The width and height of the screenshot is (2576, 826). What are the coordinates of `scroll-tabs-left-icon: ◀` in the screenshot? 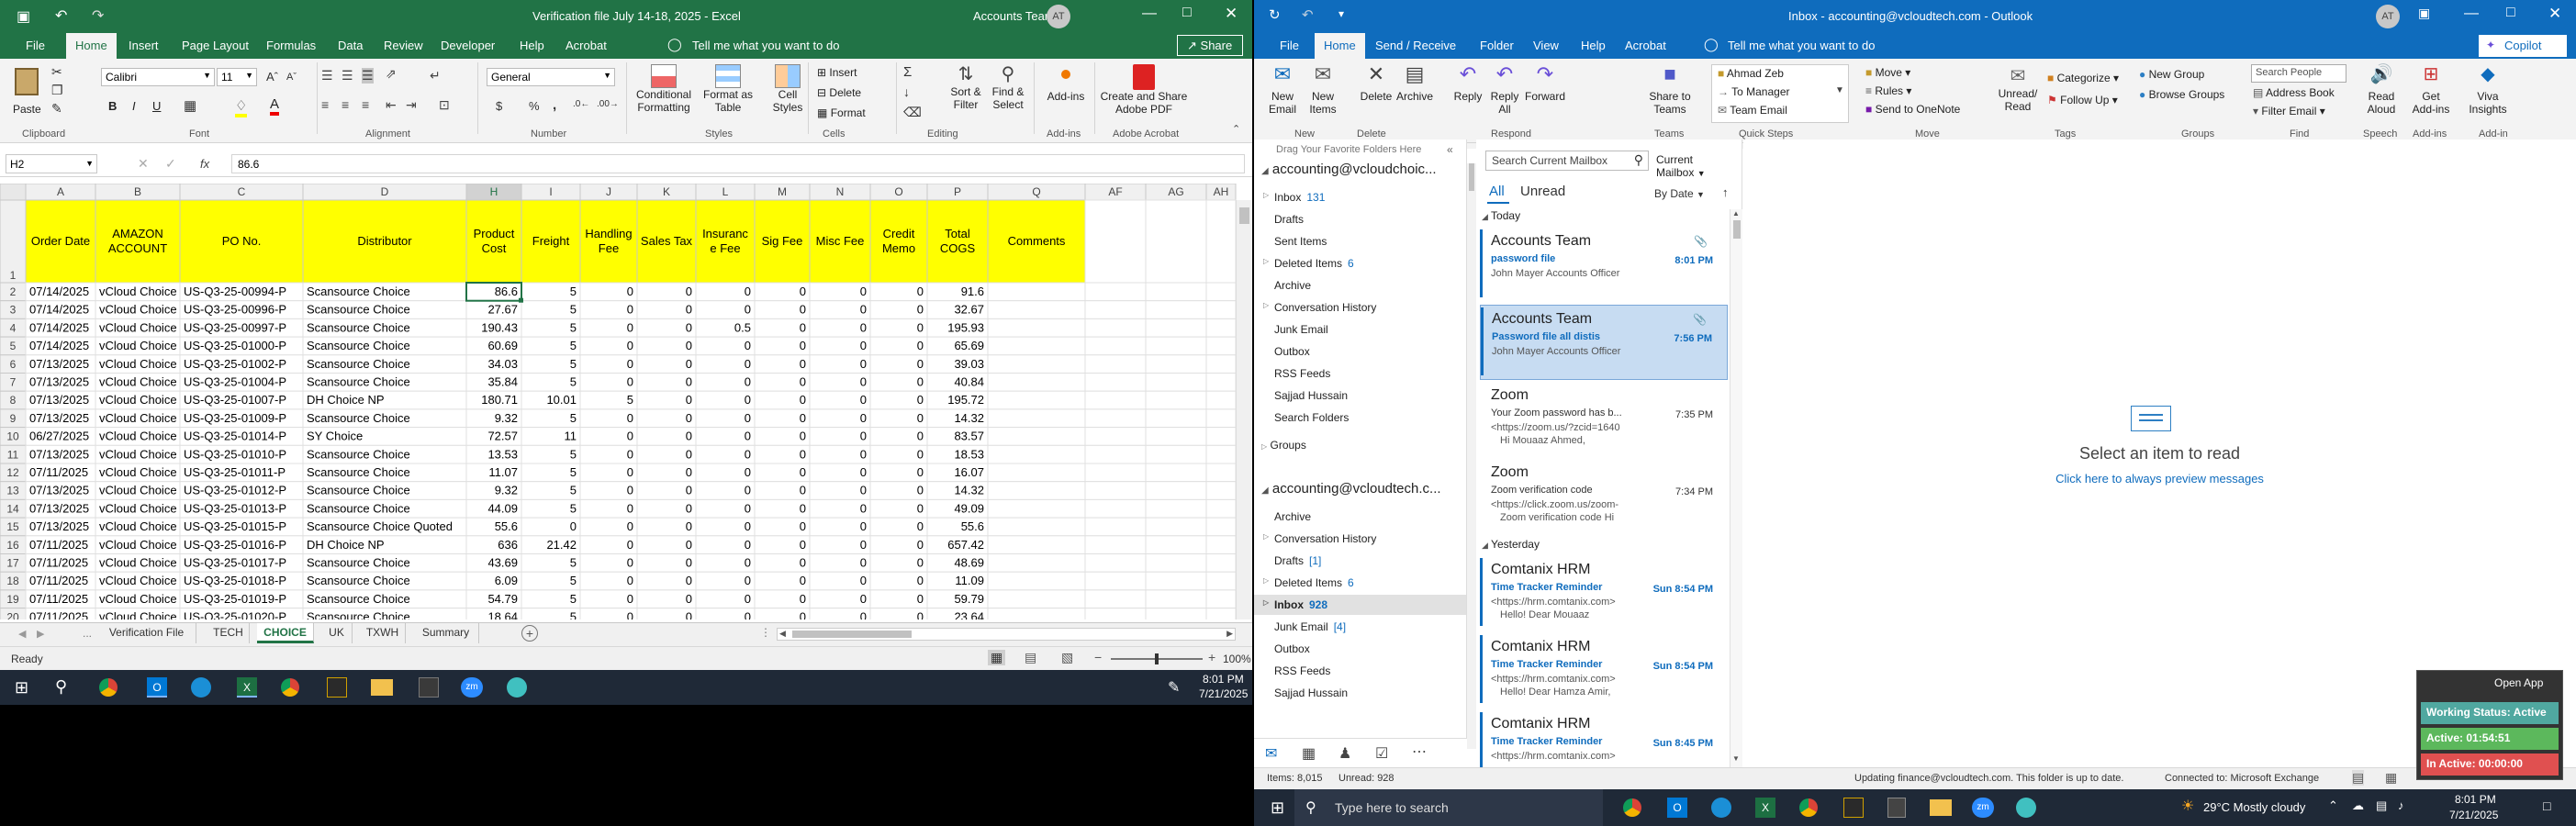 It's located at (22, 634).